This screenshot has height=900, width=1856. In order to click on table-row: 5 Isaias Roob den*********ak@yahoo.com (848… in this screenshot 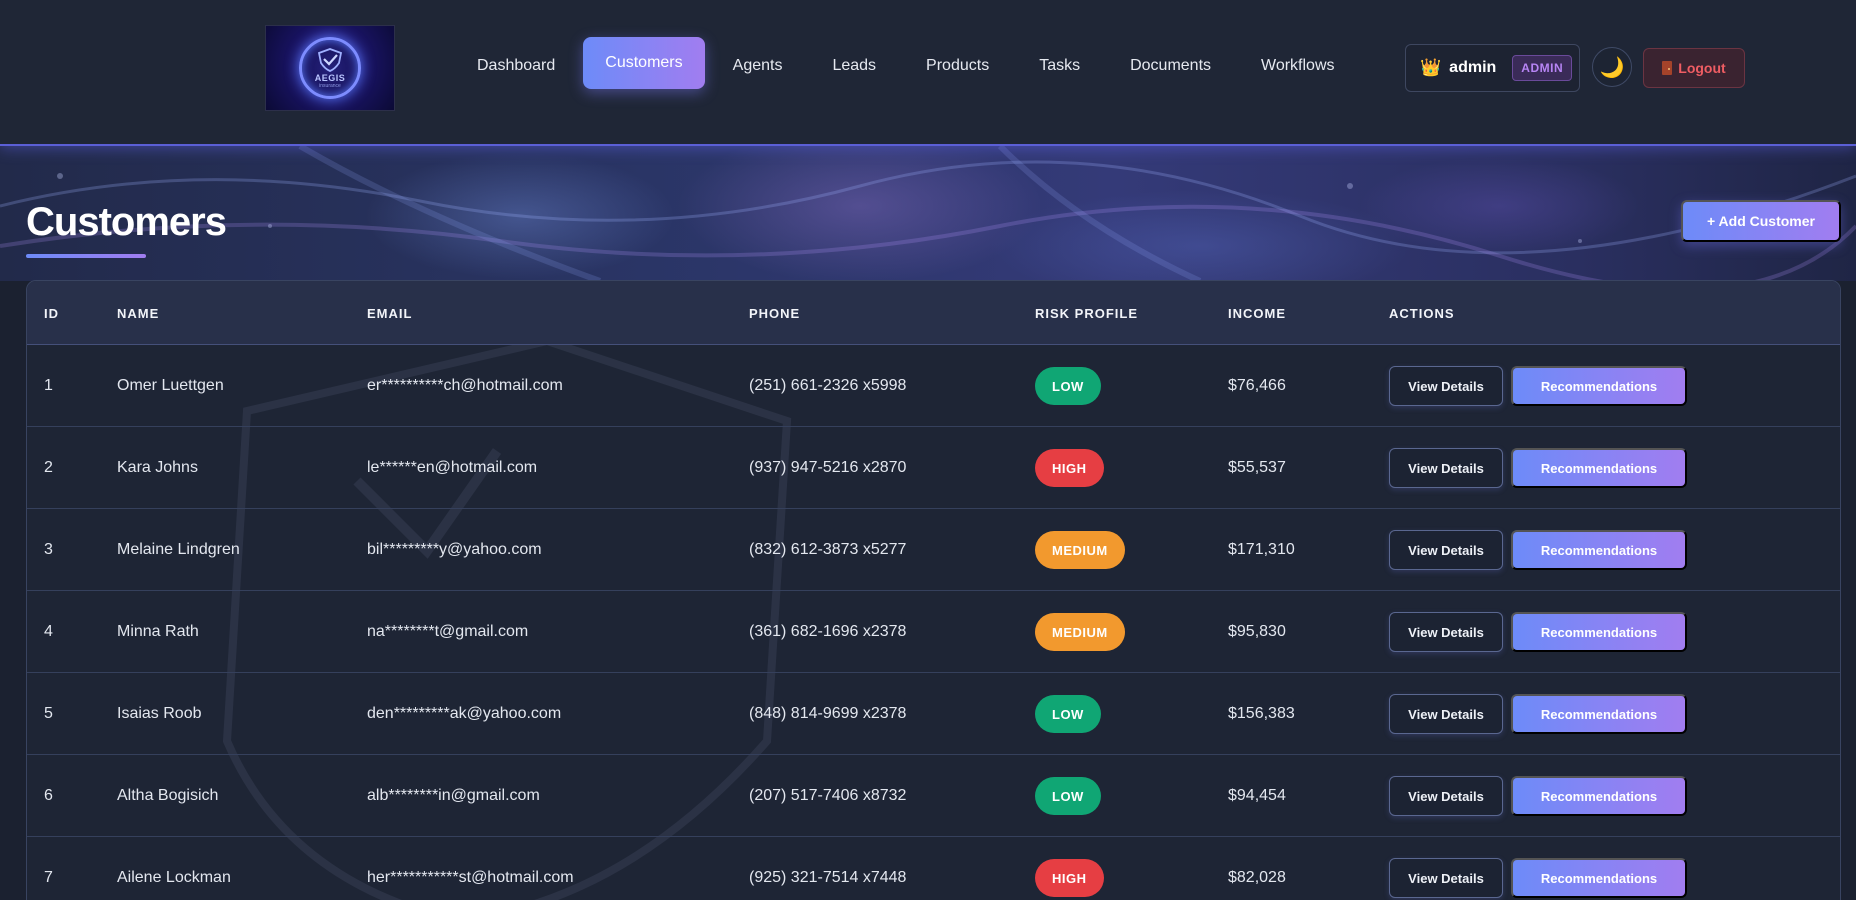, I will do `click(933, 714)`.